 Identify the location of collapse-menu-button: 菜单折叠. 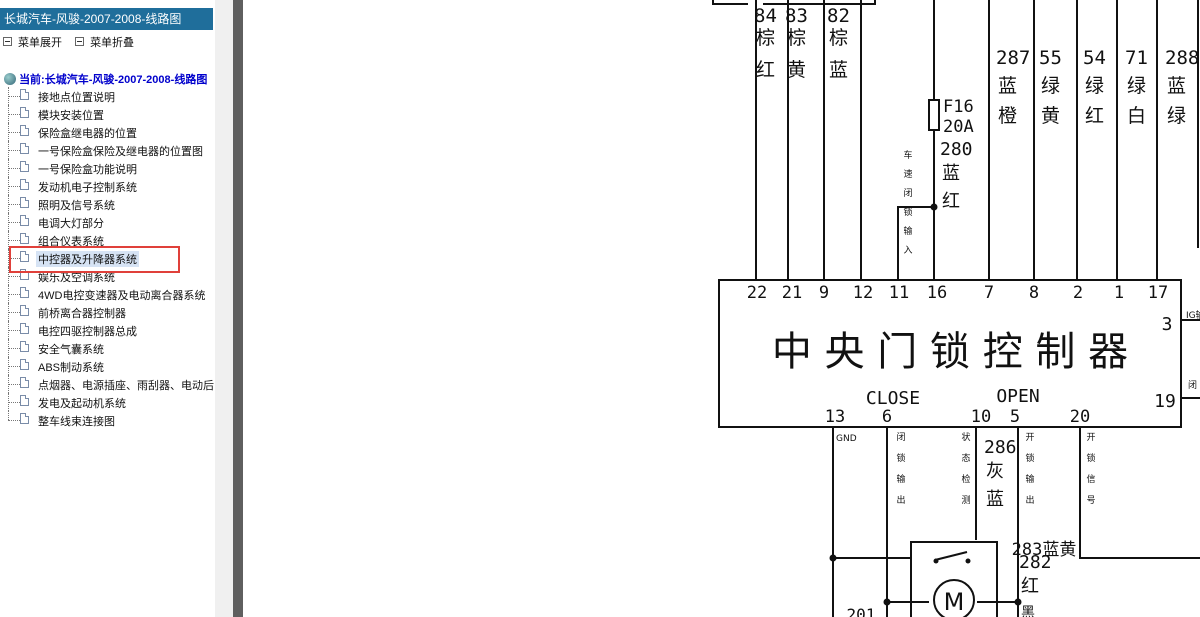
(104, 42).